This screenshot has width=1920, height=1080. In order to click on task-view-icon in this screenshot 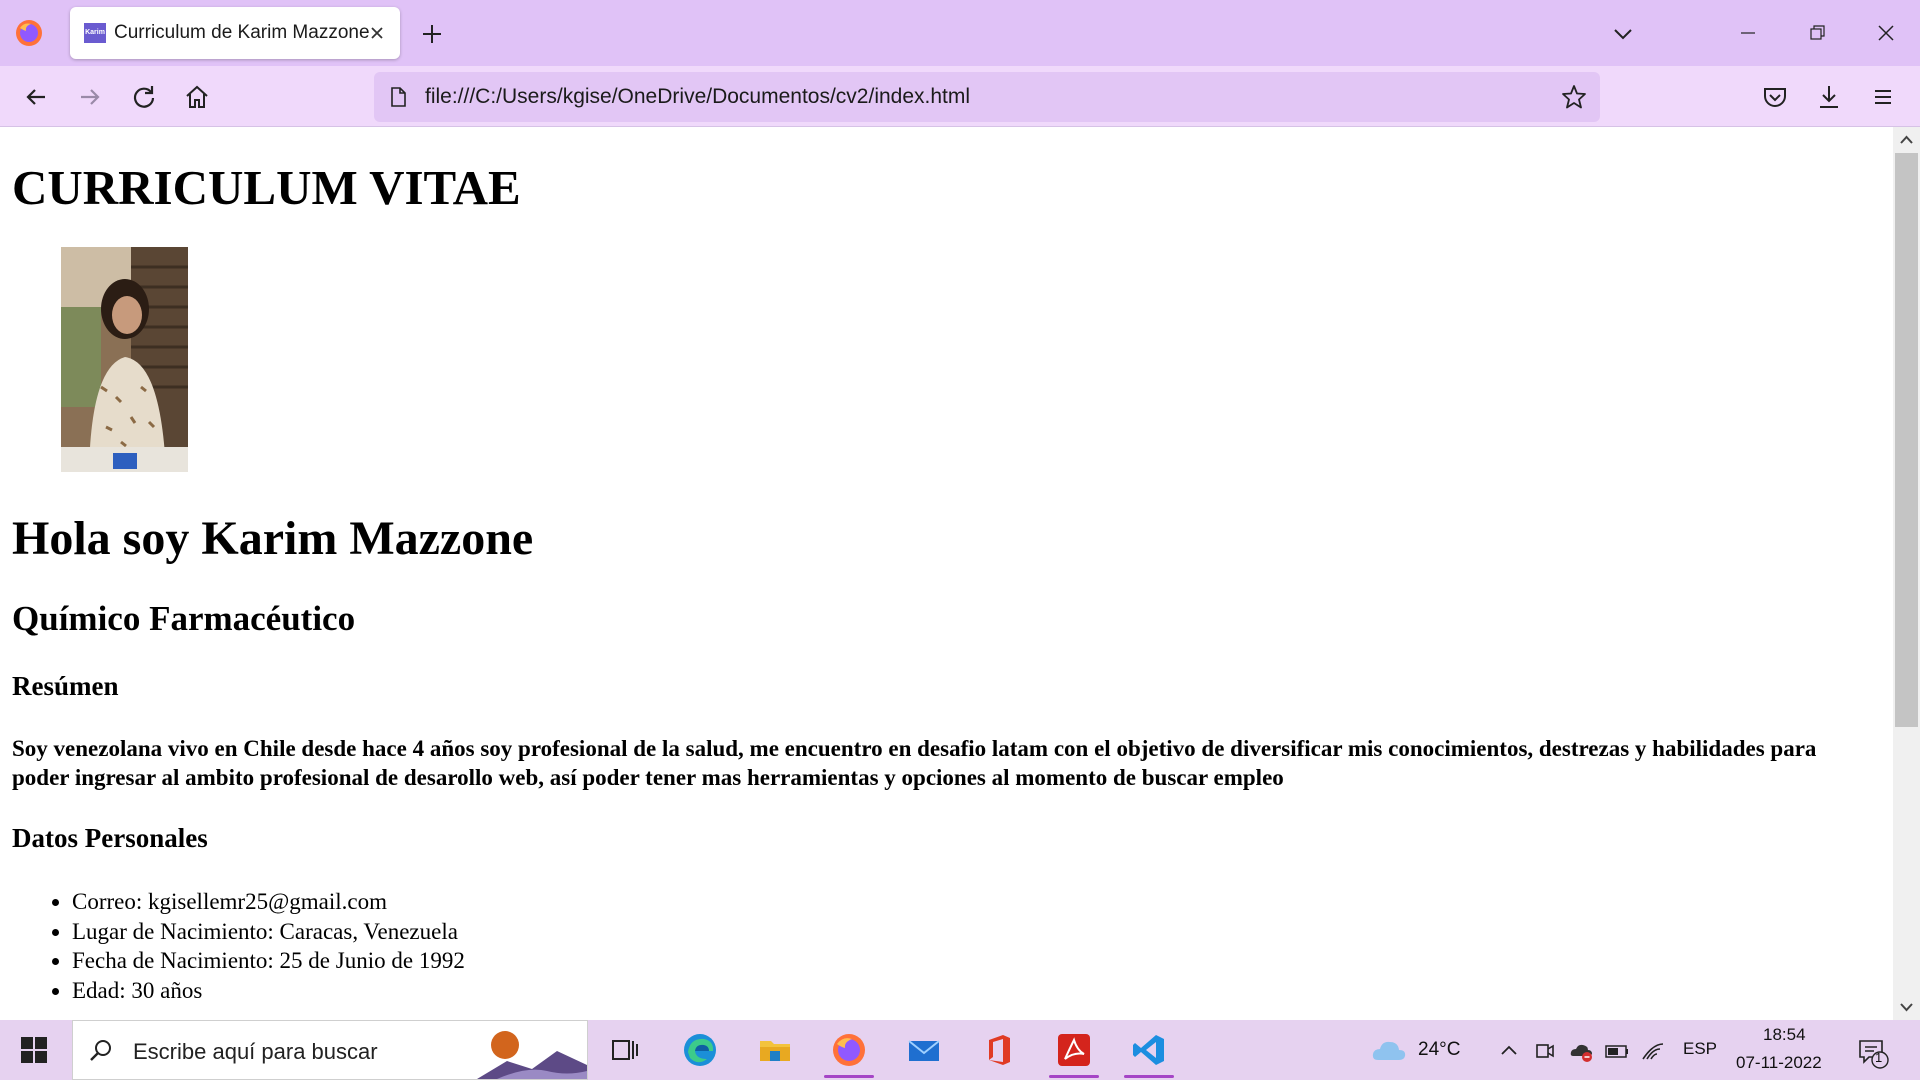, I will do `click(625, 1050)`.